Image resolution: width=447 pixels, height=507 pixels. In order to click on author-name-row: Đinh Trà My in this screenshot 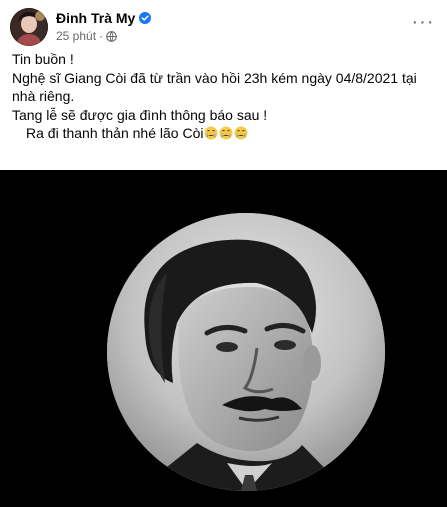, I will do `click(104, 18)`.